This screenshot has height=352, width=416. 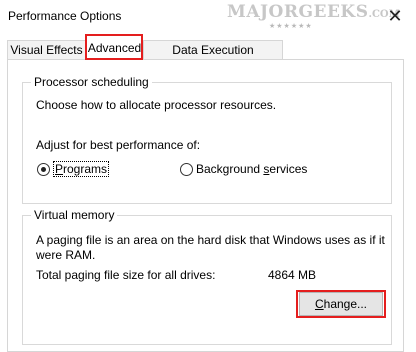 What do you see at coordinates (251, 169) in the screenshot?
I see `background-services-label: Background services` at bounding box center [251, 169].